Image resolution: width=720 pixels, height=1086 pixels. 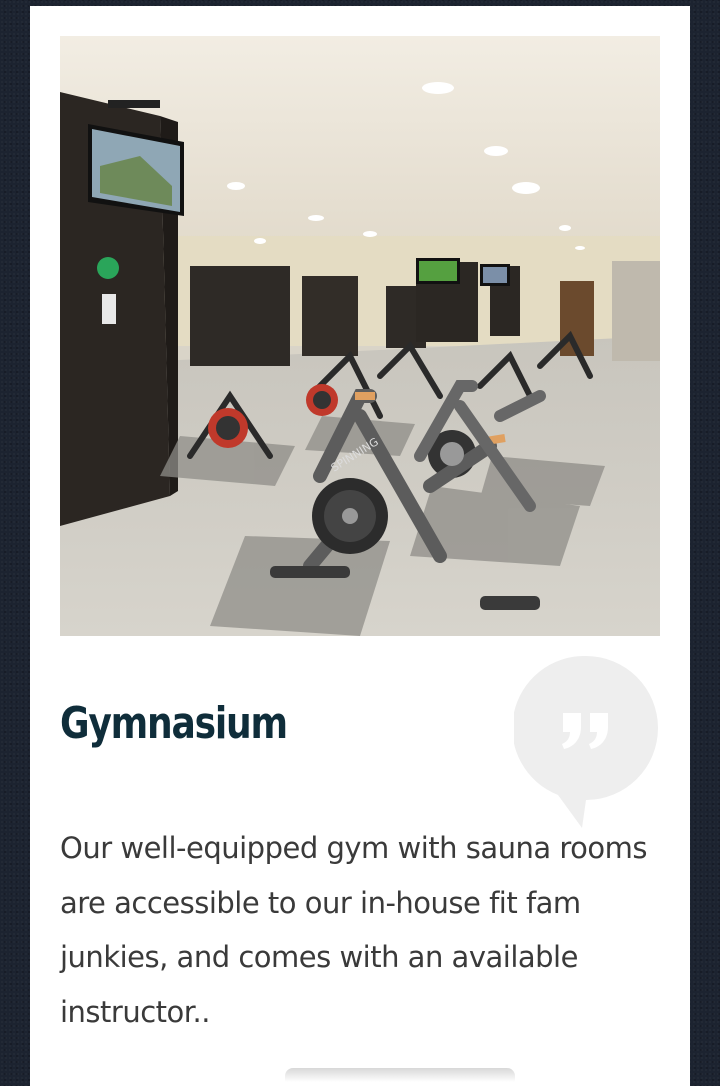 I want to click on bottom-fade, so click(x=400, y=1075).